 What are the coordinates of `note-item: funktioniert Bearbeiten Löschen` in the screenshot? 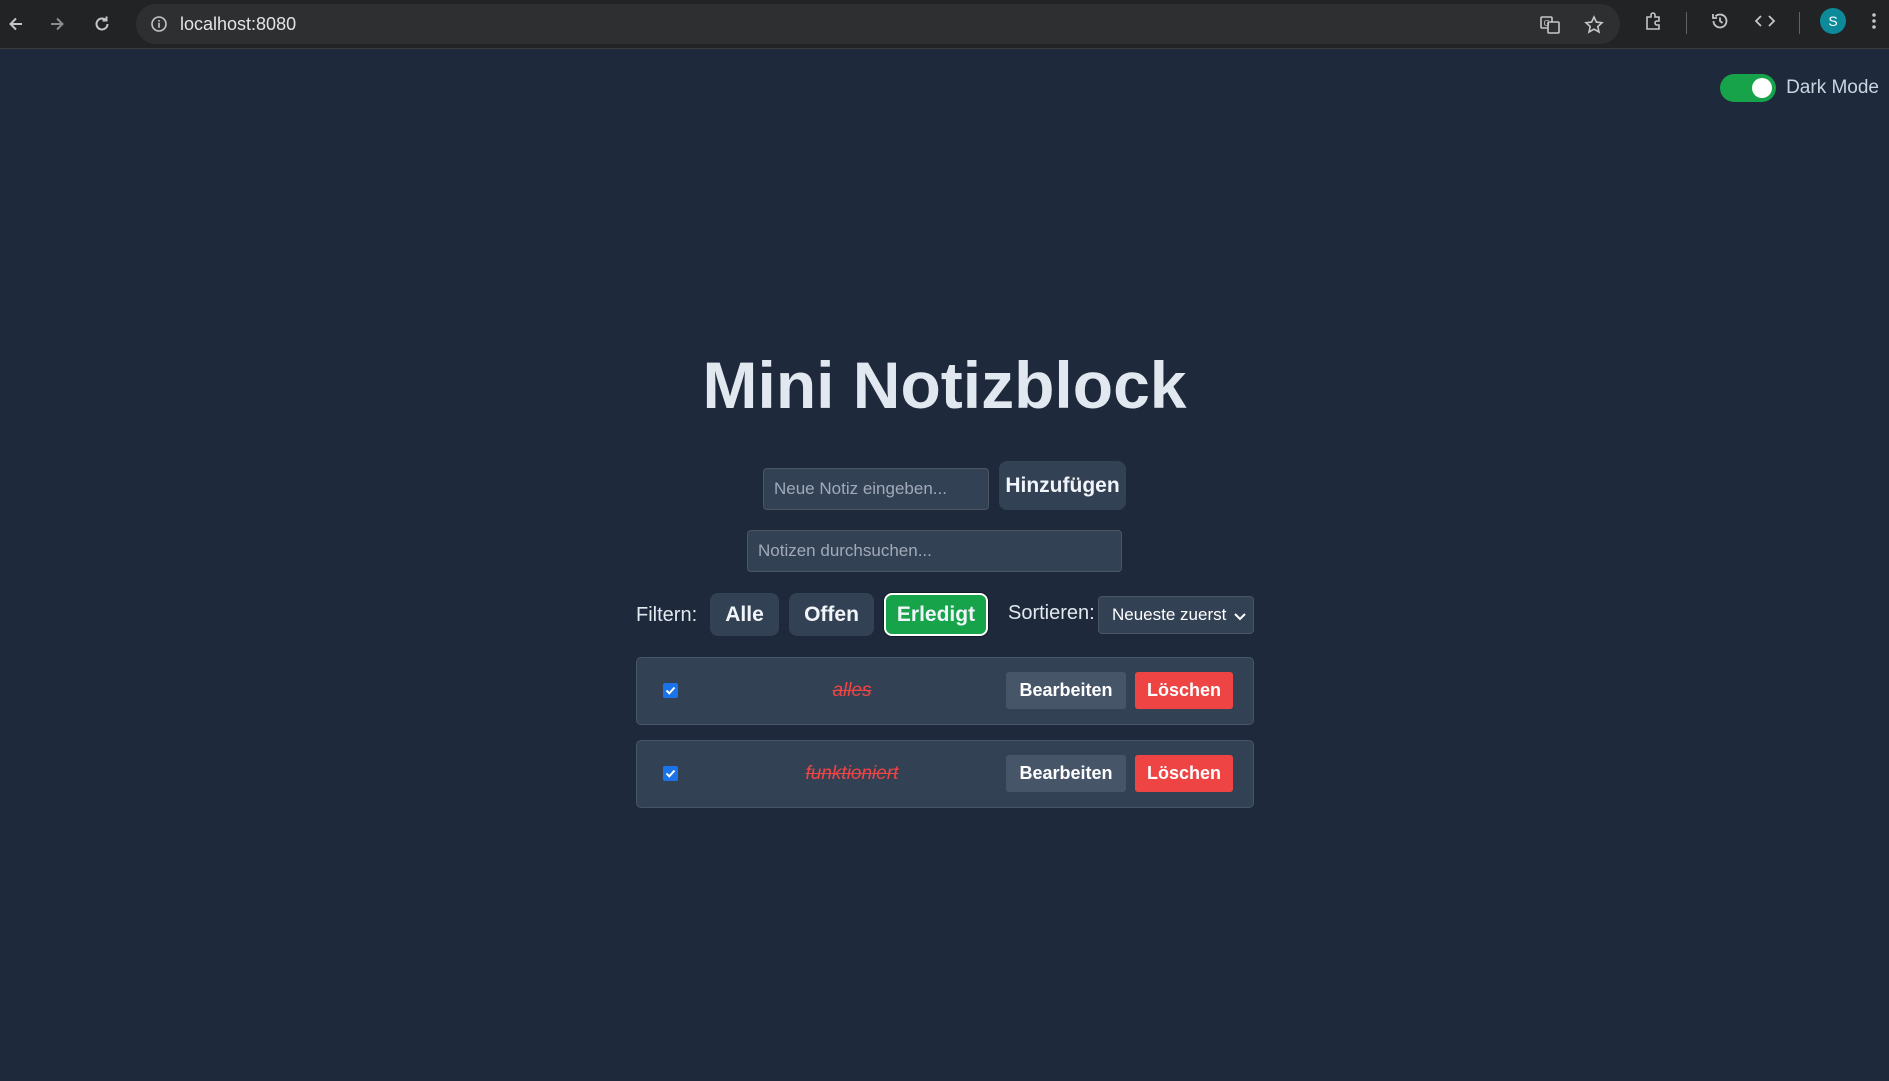 It's located at (945, 774).